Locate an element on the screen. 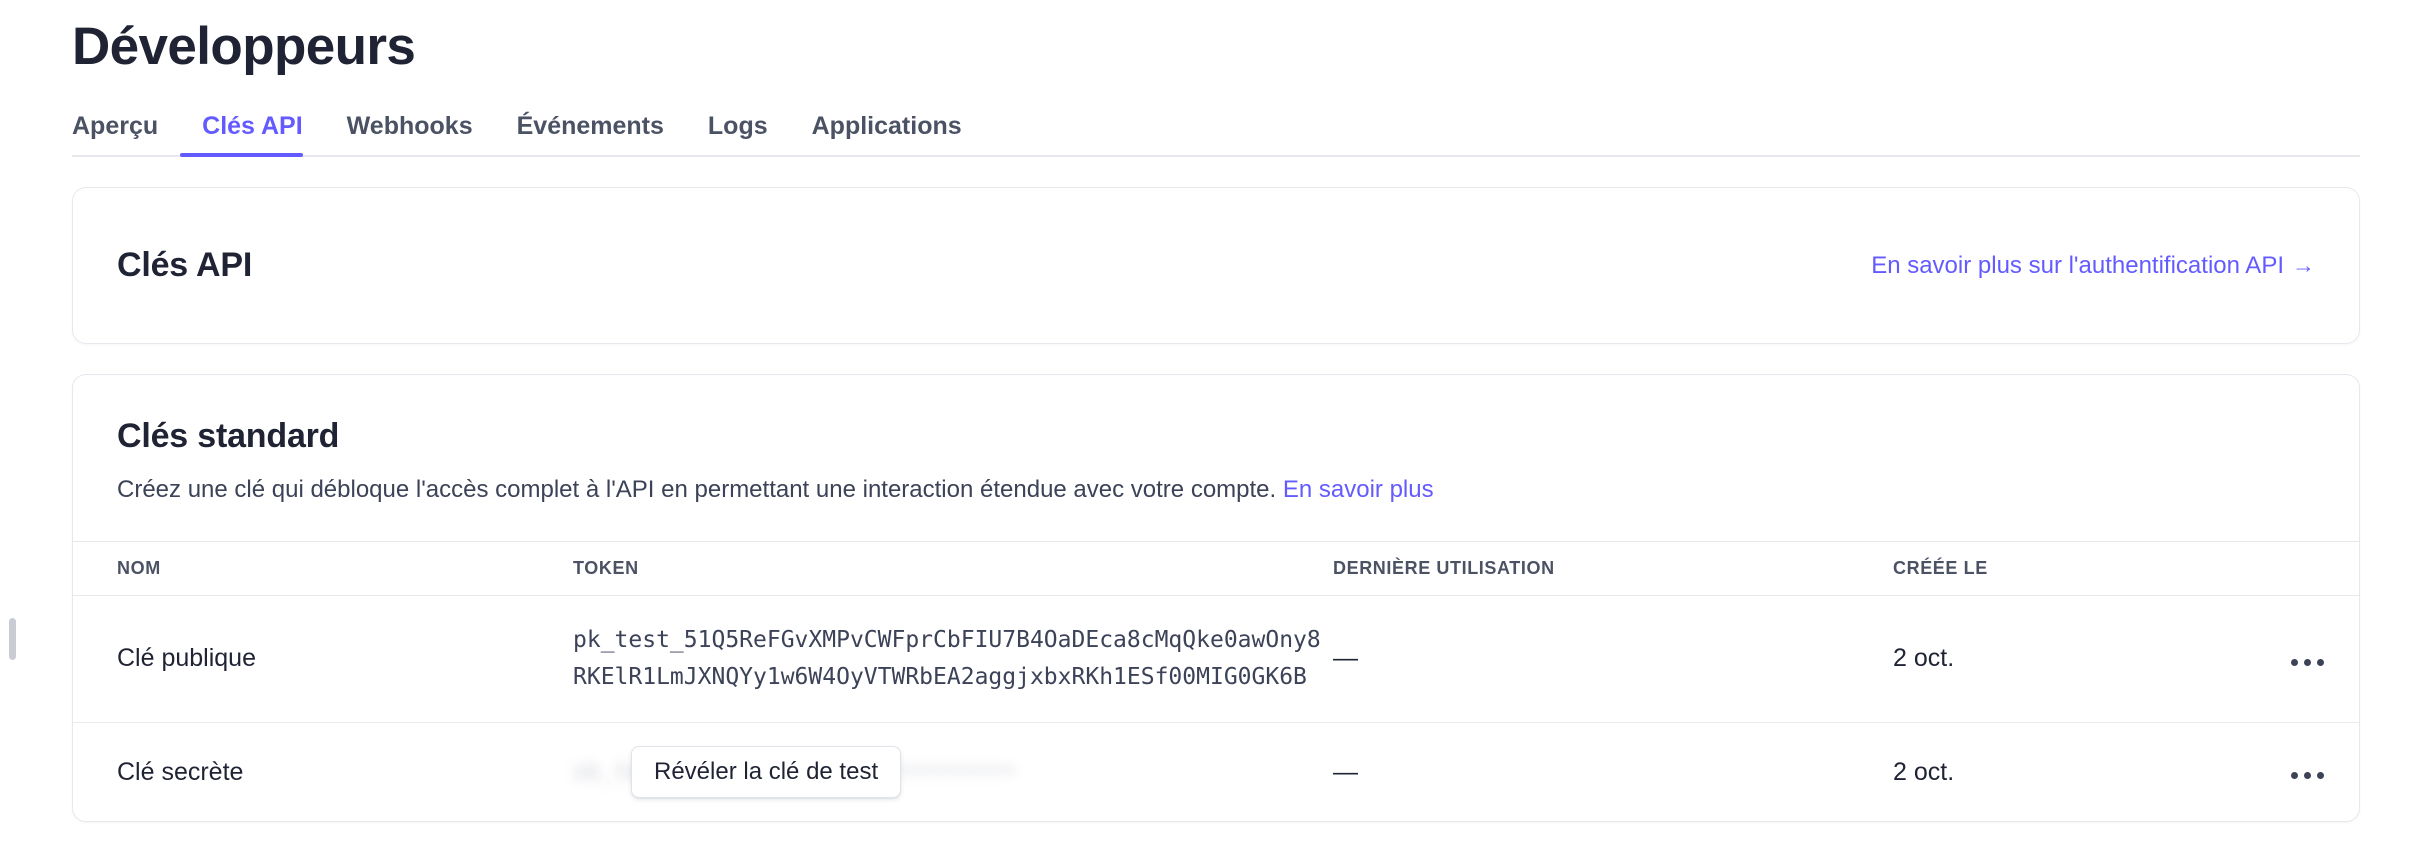 The image size is (2432, 842). row-created-secret-key: 2 oct. is located at coordinates (1924, 771).